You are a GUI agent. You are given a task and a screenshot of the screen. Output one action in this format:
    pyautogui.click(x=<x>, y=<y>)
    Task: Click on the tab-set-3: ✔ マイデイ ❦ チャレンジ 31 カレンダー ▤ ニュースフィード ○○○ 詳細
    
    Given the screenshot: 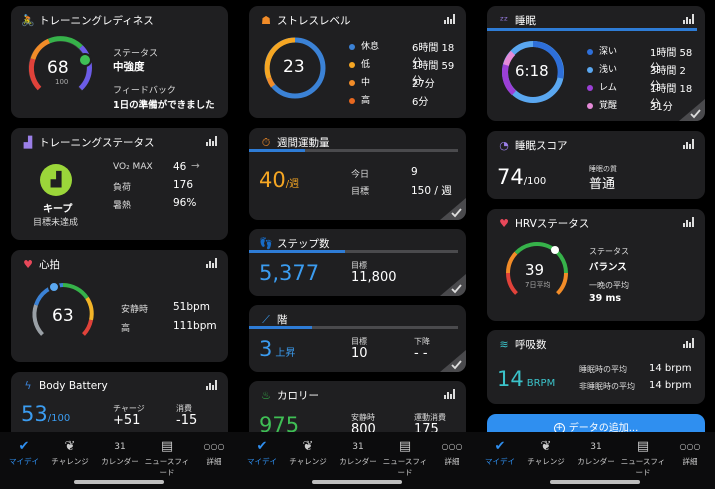 What is the action you would take?
    pyautogui.click(x=595, y=460)
    